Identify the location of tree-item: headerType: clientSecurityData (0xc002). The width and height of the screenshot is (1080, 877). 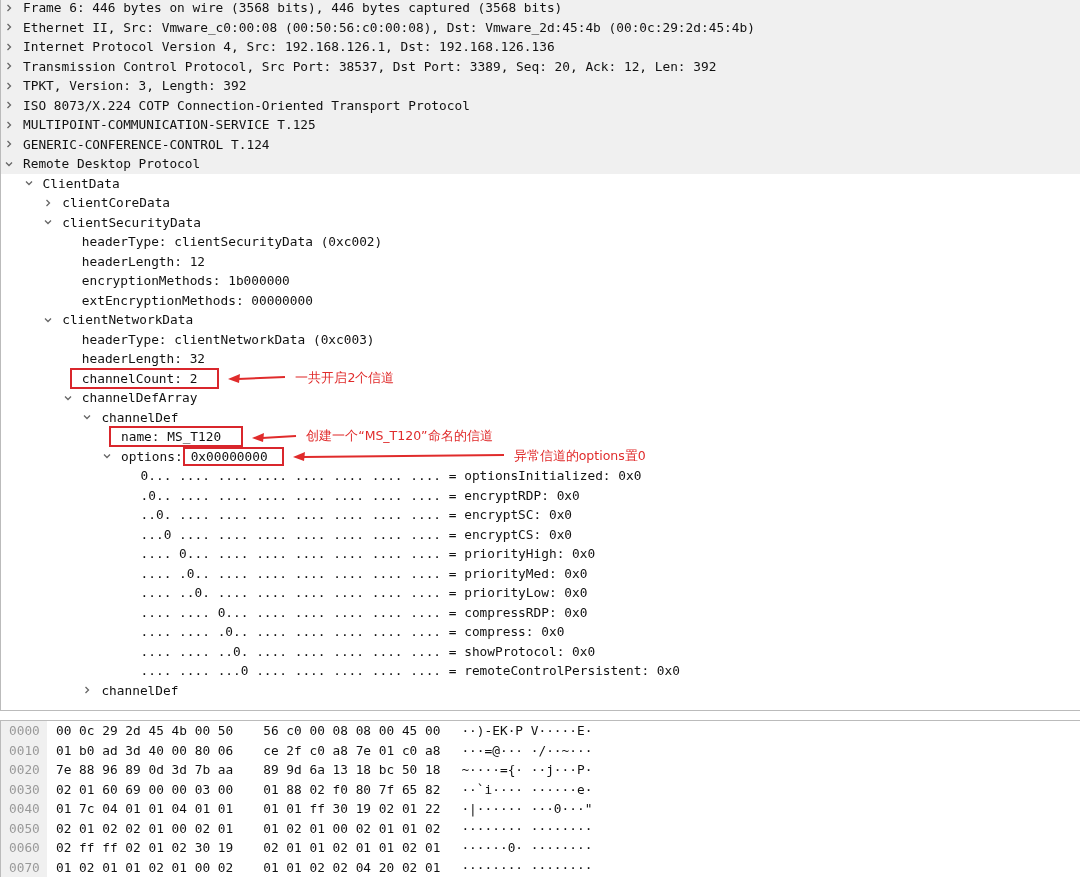
(232, 242).